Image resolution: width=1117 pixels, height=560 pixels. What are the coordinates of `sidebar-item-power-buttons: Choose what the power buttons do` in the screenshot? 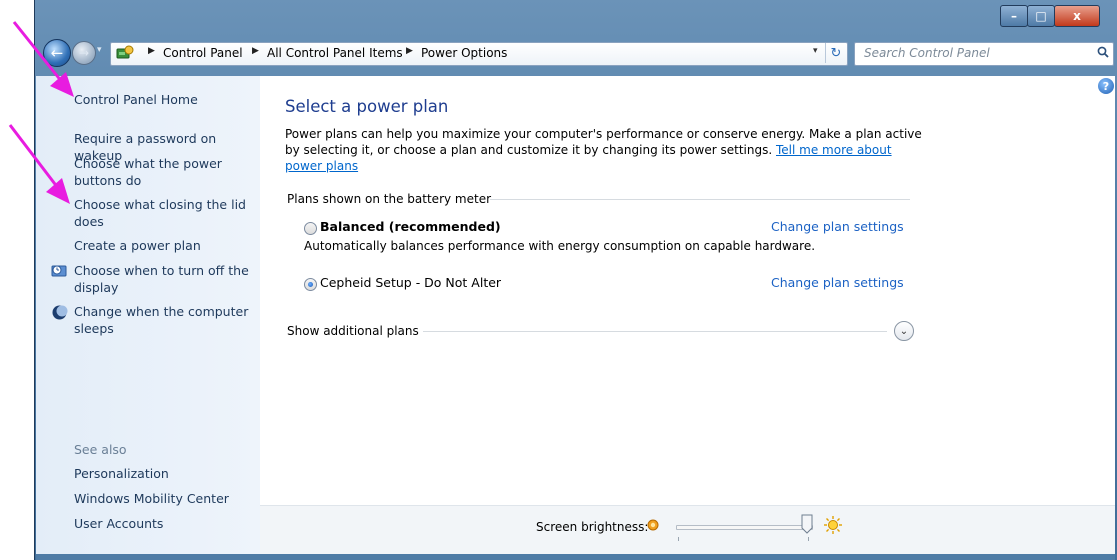 It's located at (166, 172).